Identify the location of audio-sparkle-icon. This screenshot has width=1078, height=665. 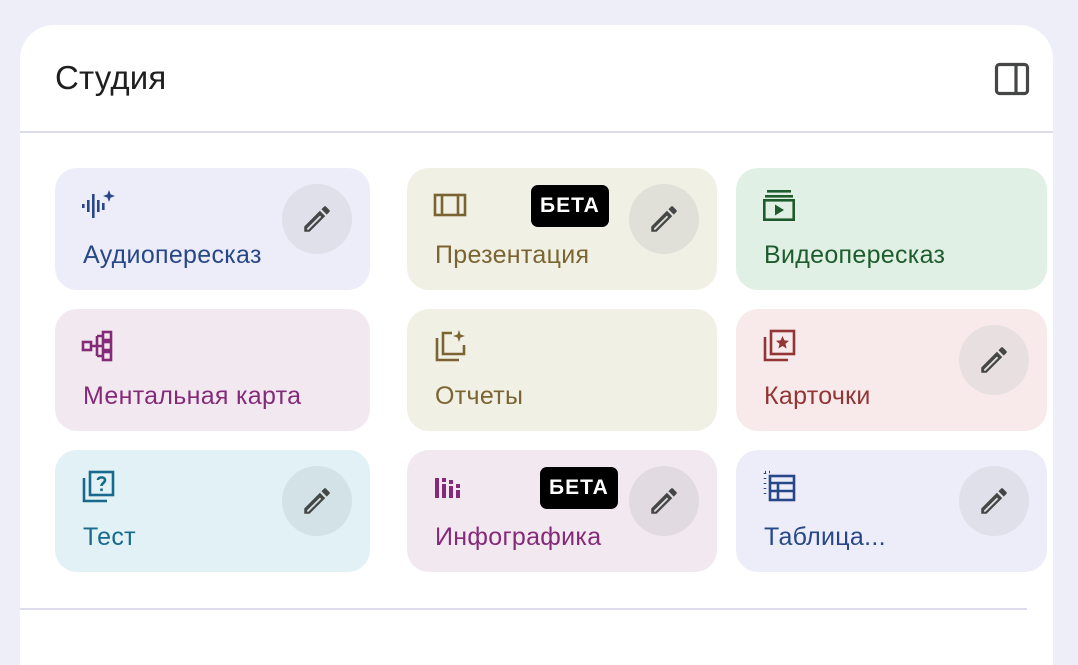
(98, 204).